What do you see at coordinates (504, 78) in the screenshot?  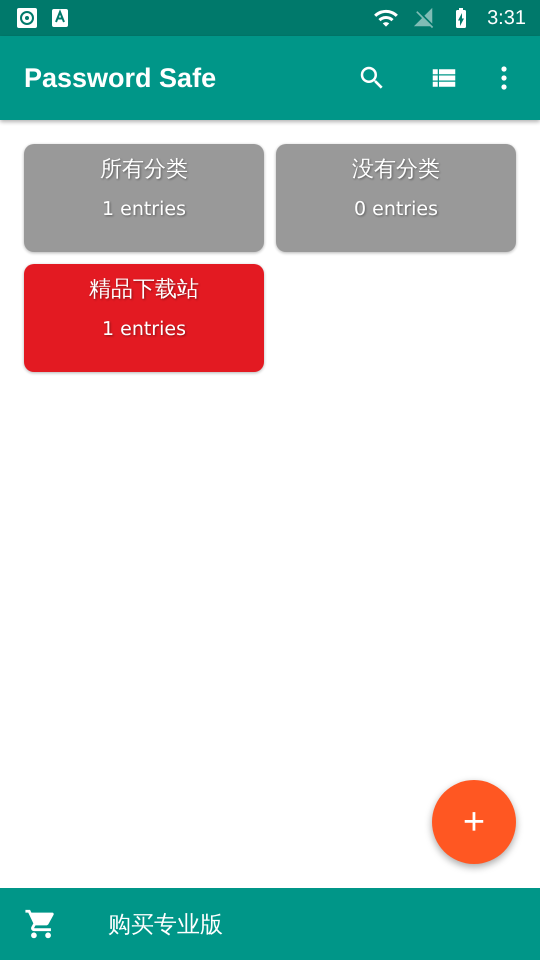 I see `more-icon` at bounding box center [504, 78].